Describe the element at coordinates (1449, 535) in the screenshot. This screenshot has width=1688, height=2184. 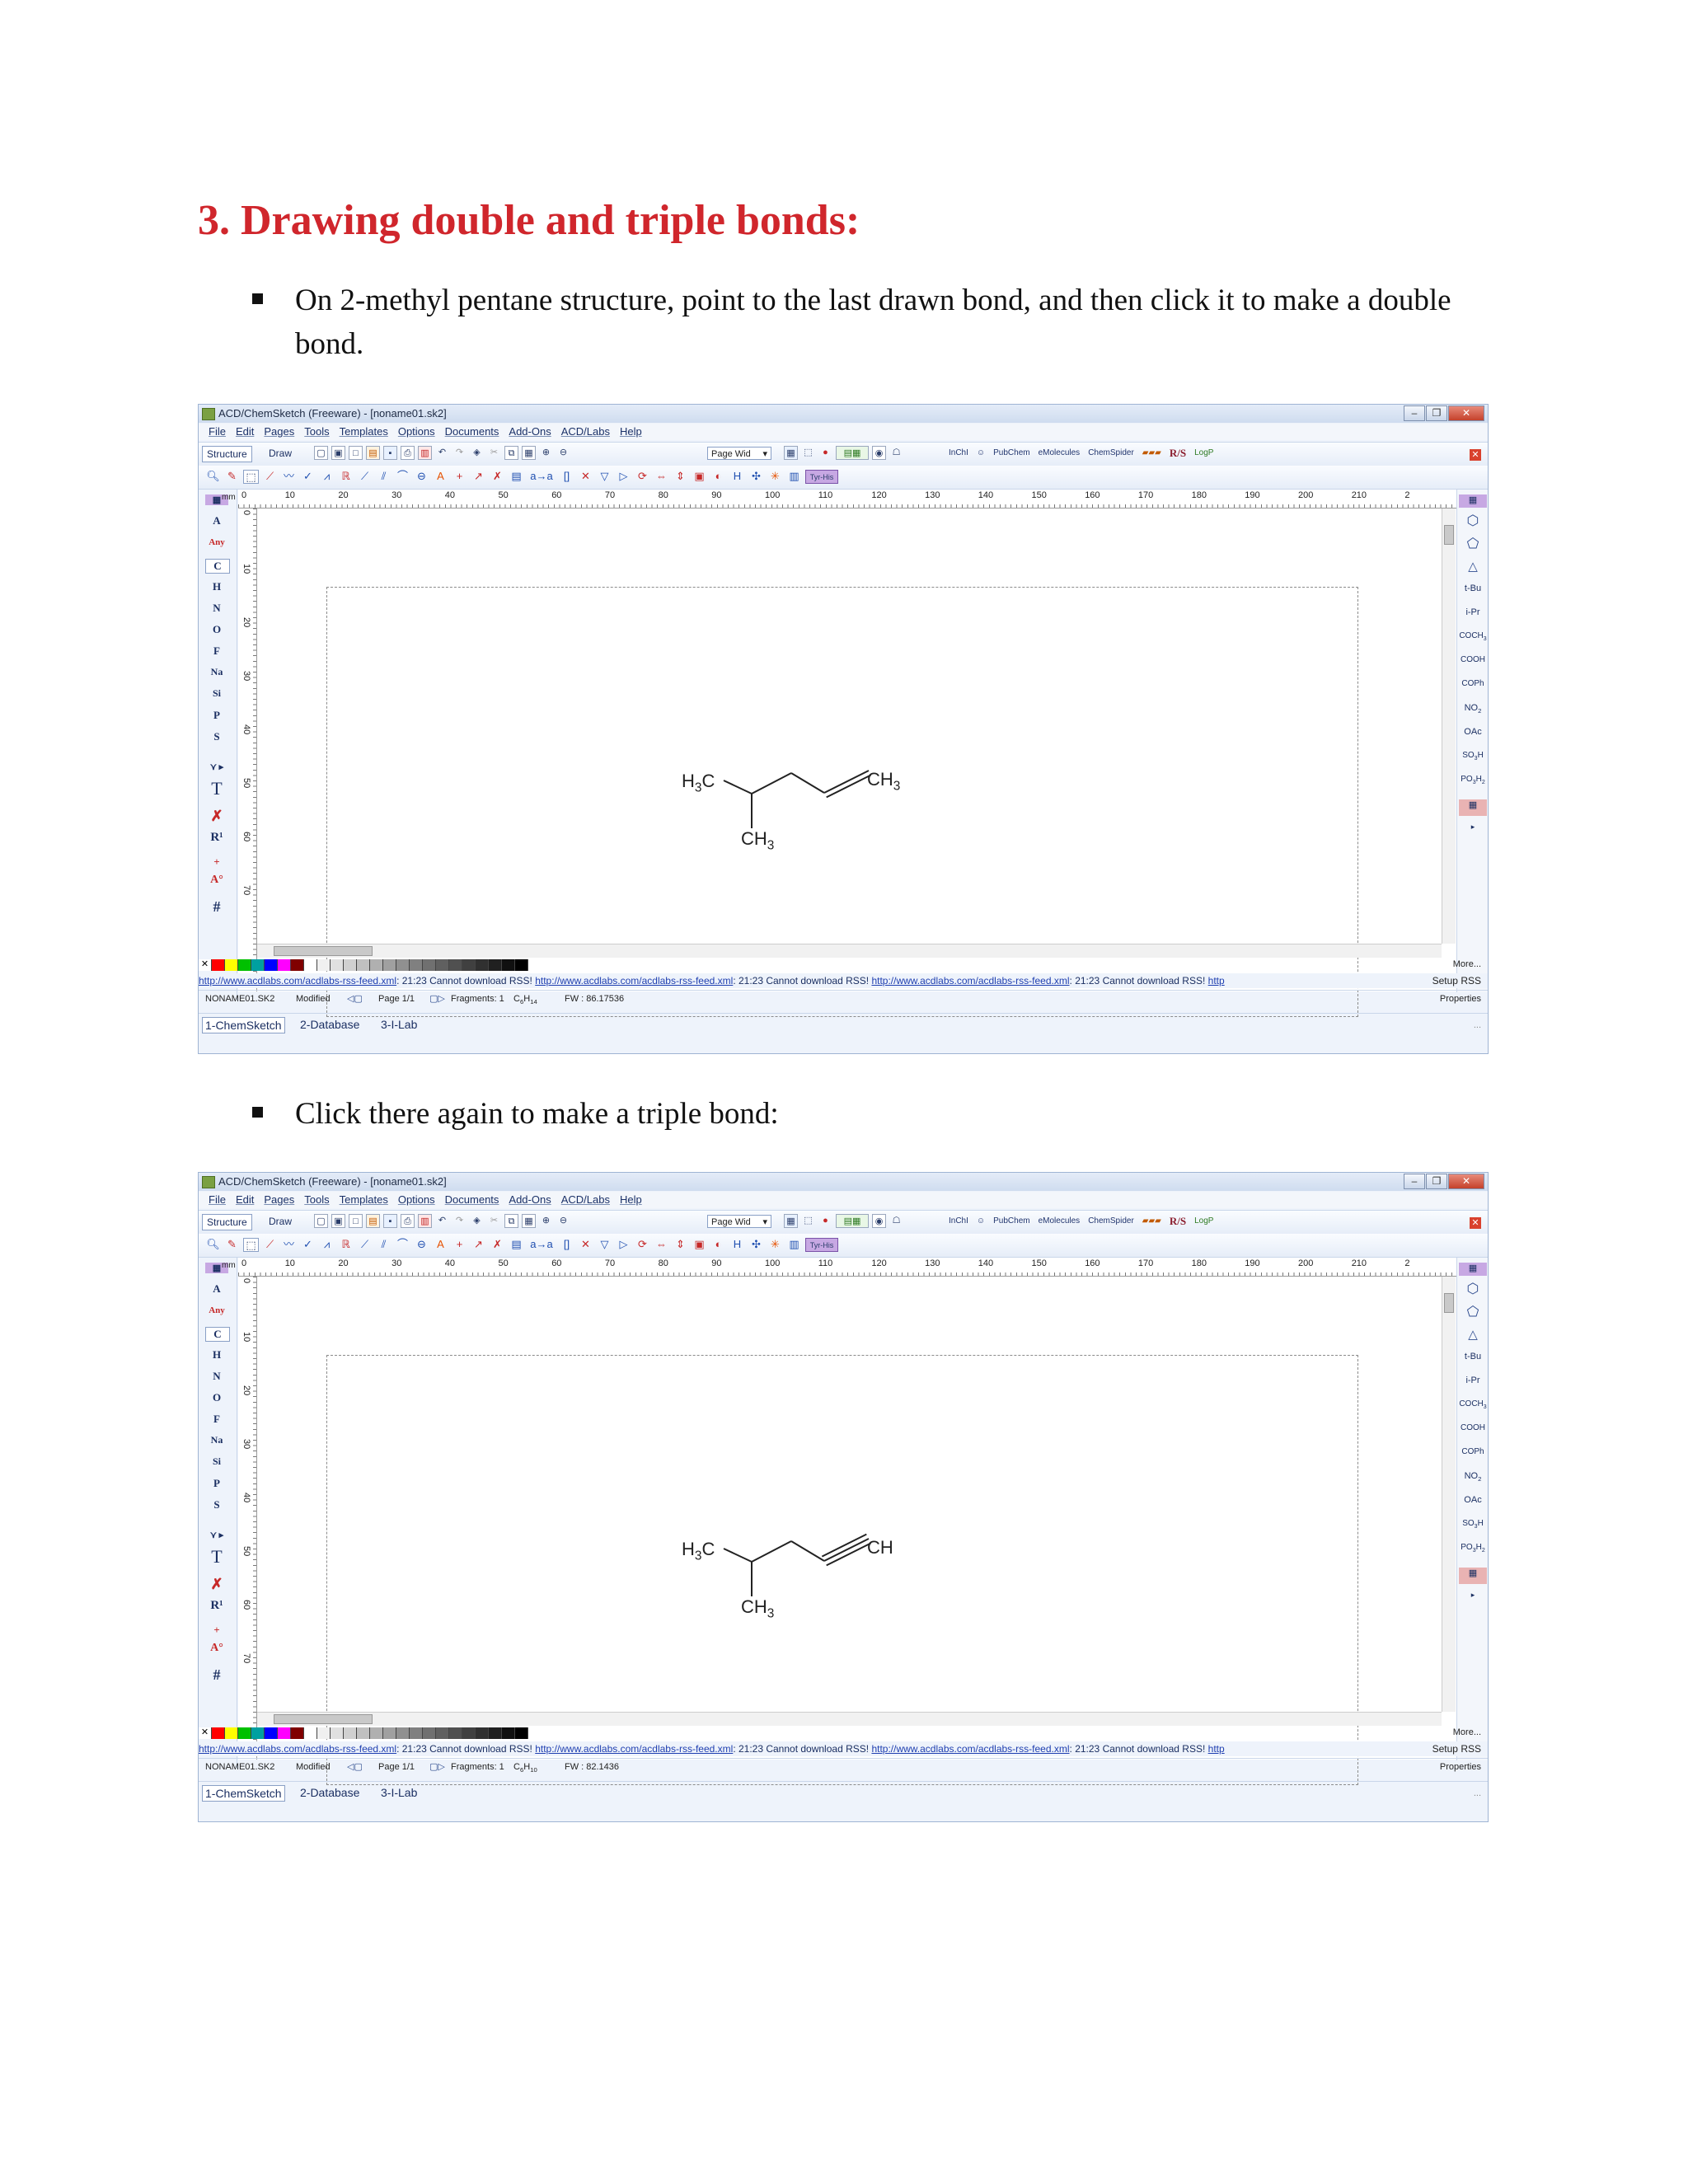
I see `scroll-thumb` at that location.